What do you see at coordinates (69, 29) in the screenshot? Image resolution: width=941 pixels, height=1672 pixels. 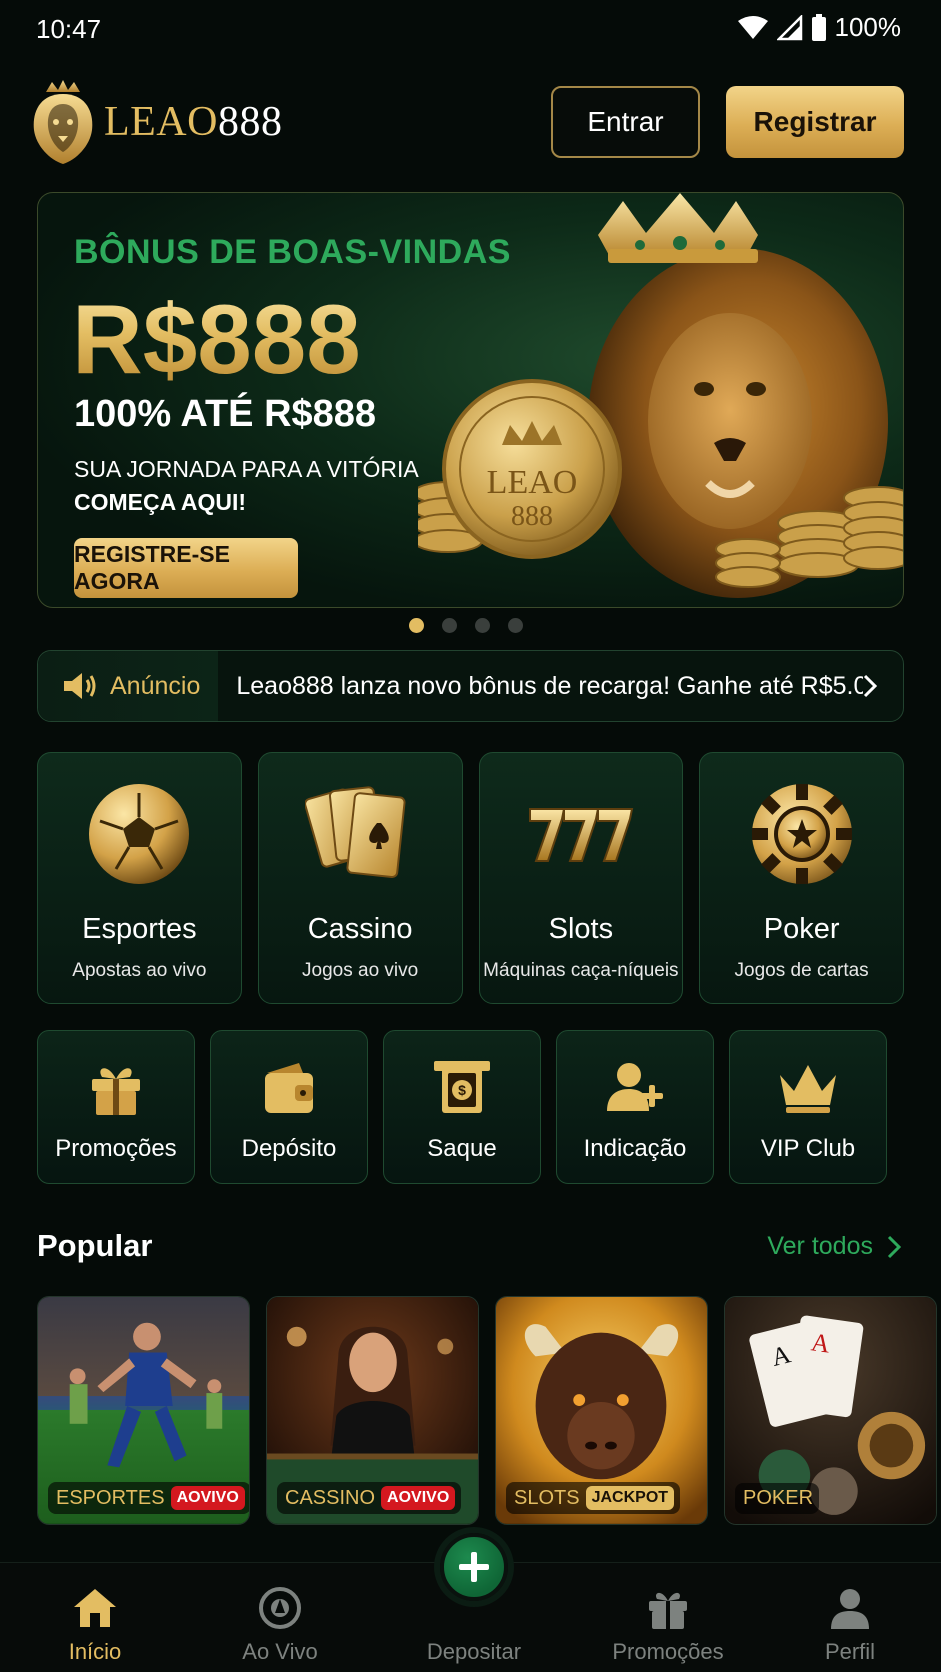 I see `status-time: 10:47` at bounding box center [69, 29].